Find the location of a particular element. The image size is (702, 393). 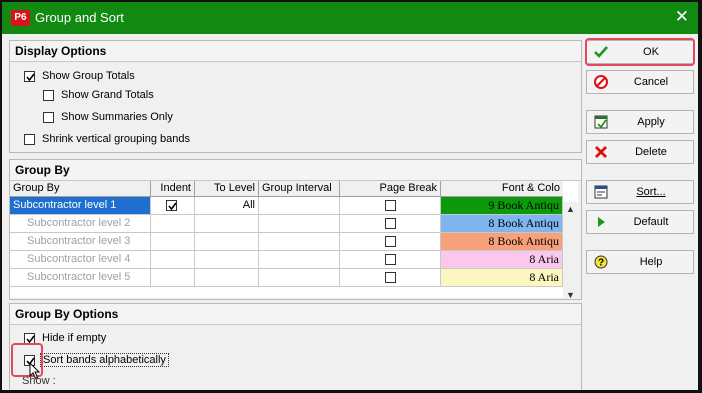

play-arrow-icon is located at coordinates (601, 222).